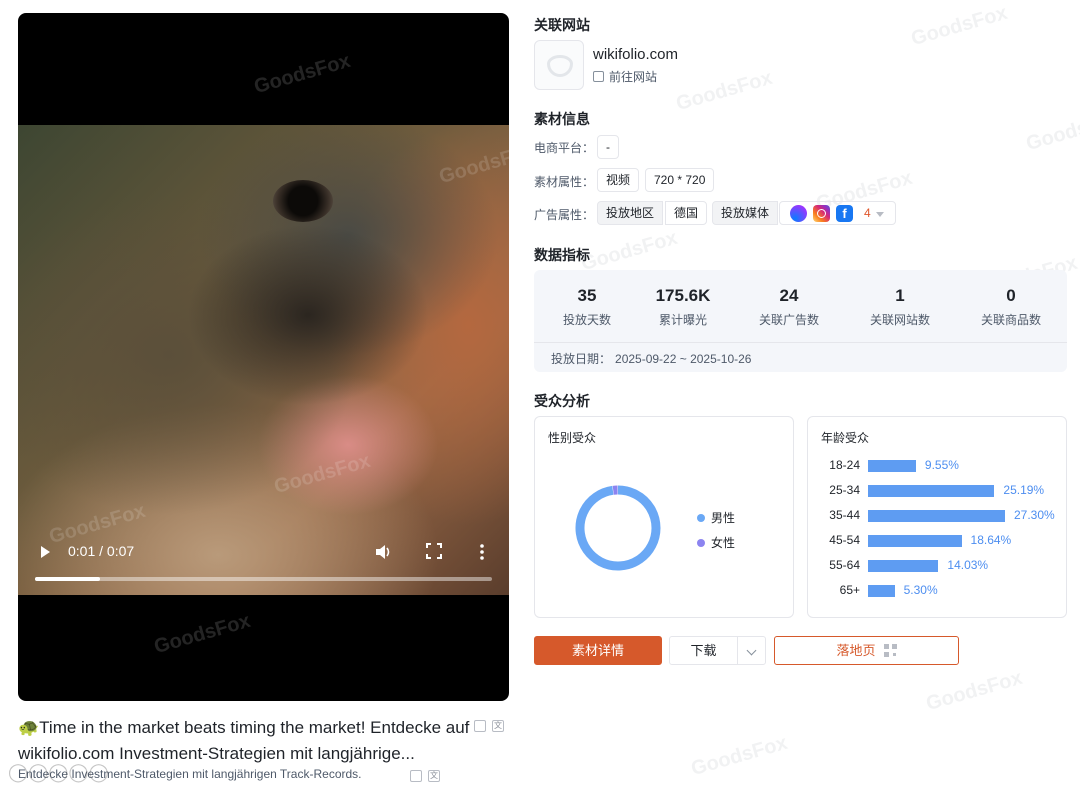  I want to click on age-bar-value: 14.03%, so click(968, 565).